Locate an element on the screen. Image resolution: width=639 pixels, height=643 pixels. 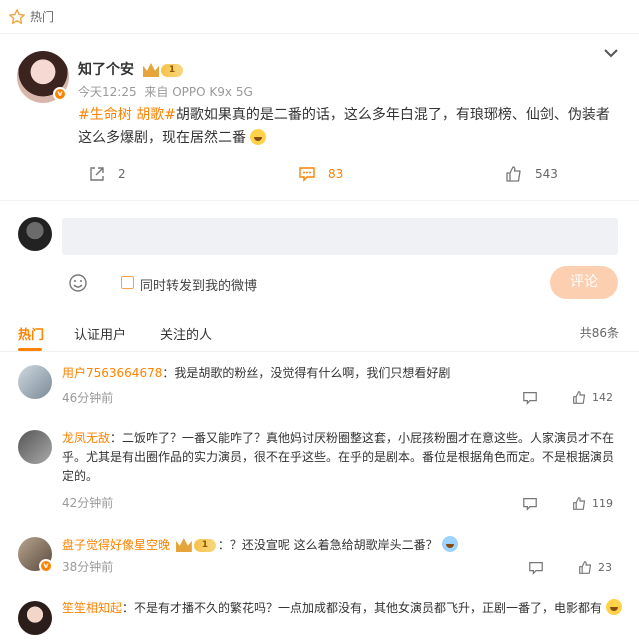
comment-like-button: 119 is located at coordinates (592, 503).